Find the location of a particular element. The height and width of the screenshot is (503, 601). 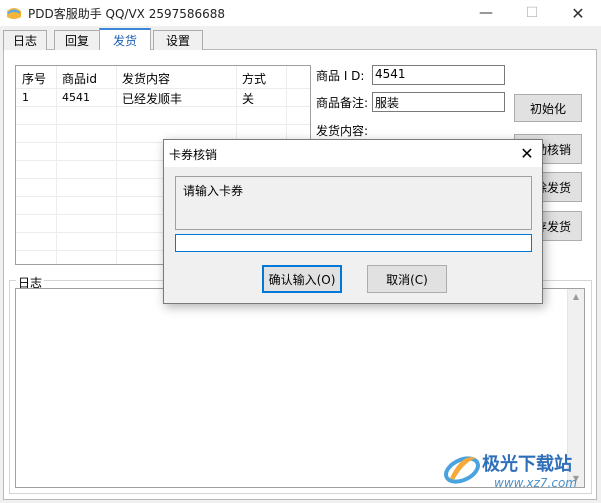

watermark-text: 极光下载站 is located at coordinates (527, 464).